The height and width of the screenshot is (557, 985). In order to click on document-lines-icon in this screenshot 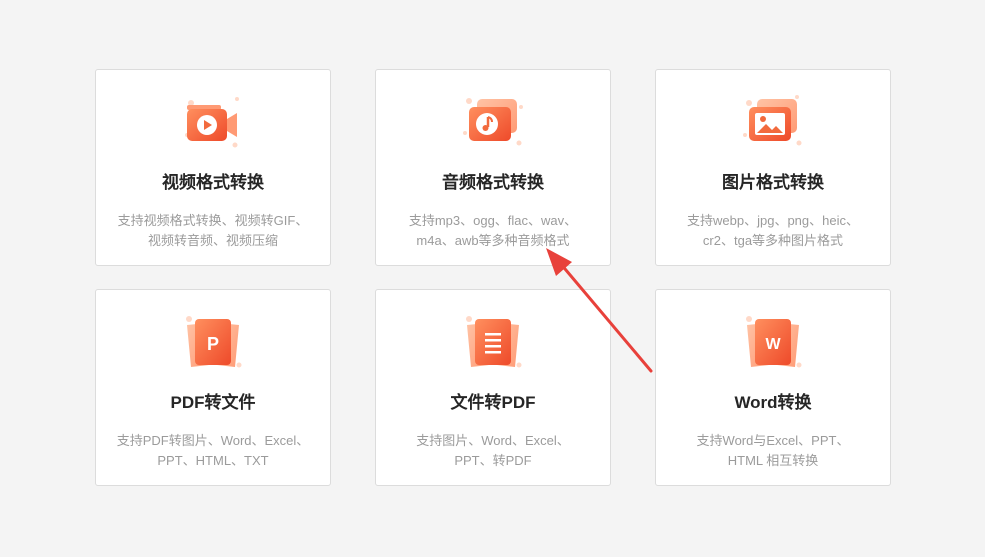, I will do `click(493, 341)`.